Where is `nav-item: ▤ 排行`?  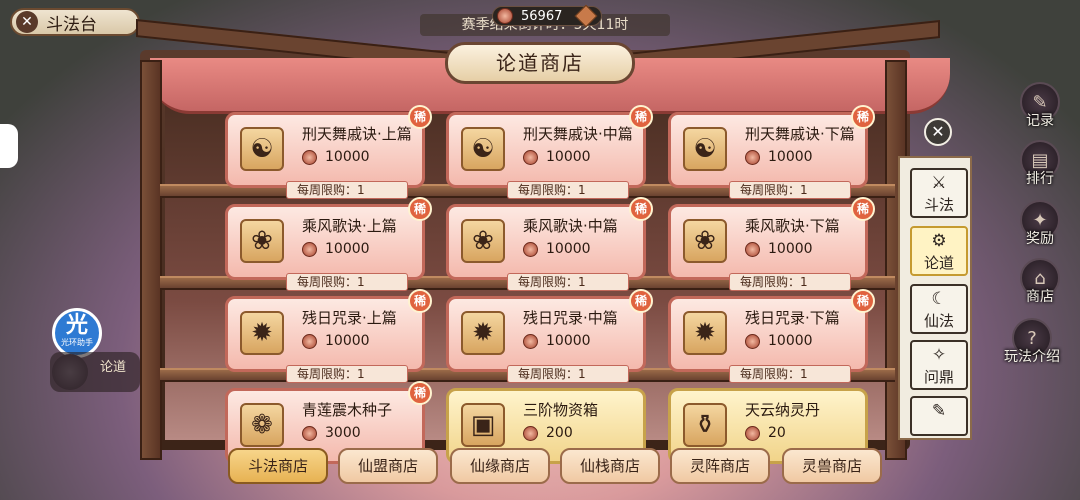
nav-item: ▤ 排行 is located at coordinates (1040, 164).